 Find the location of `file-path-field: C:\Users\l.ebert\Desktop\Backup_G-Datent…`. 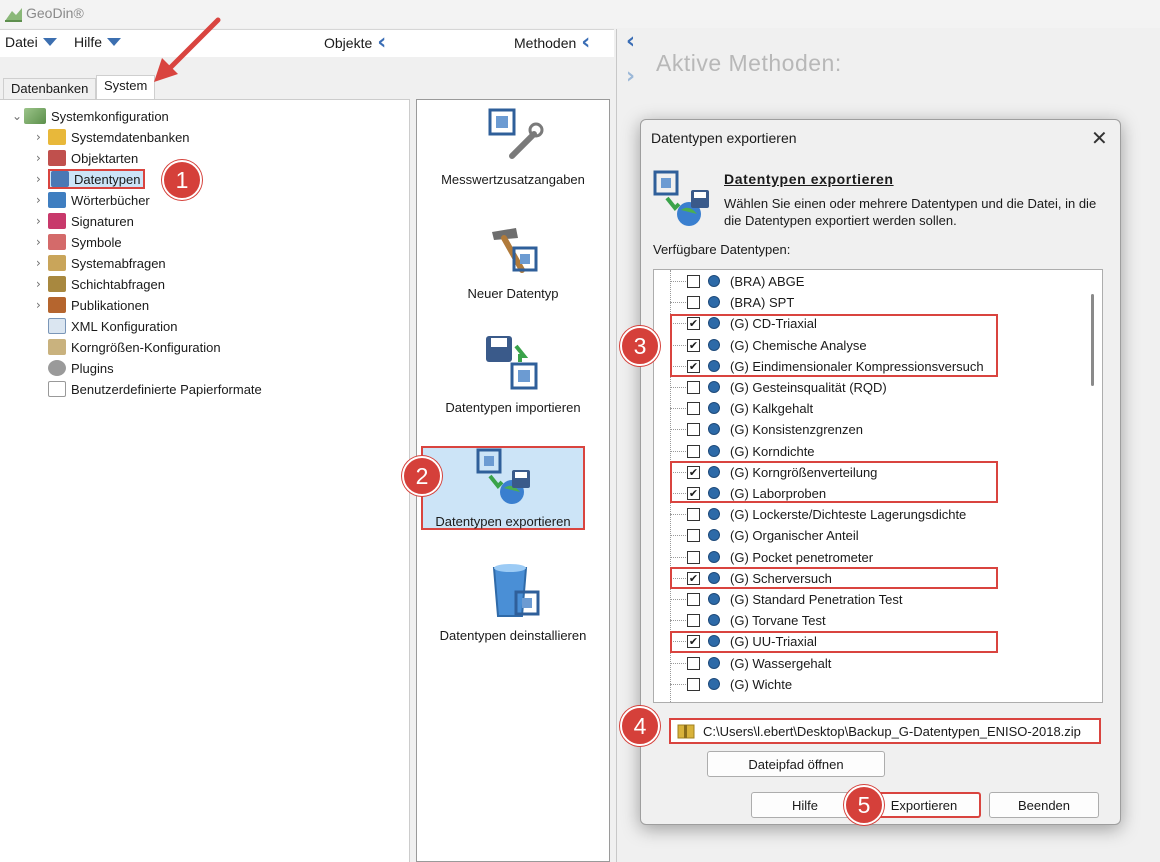

file-path-field: C:\Users\l.ebert\Desktop\Backup_G-Datent… is located at coordinates (885, 731).